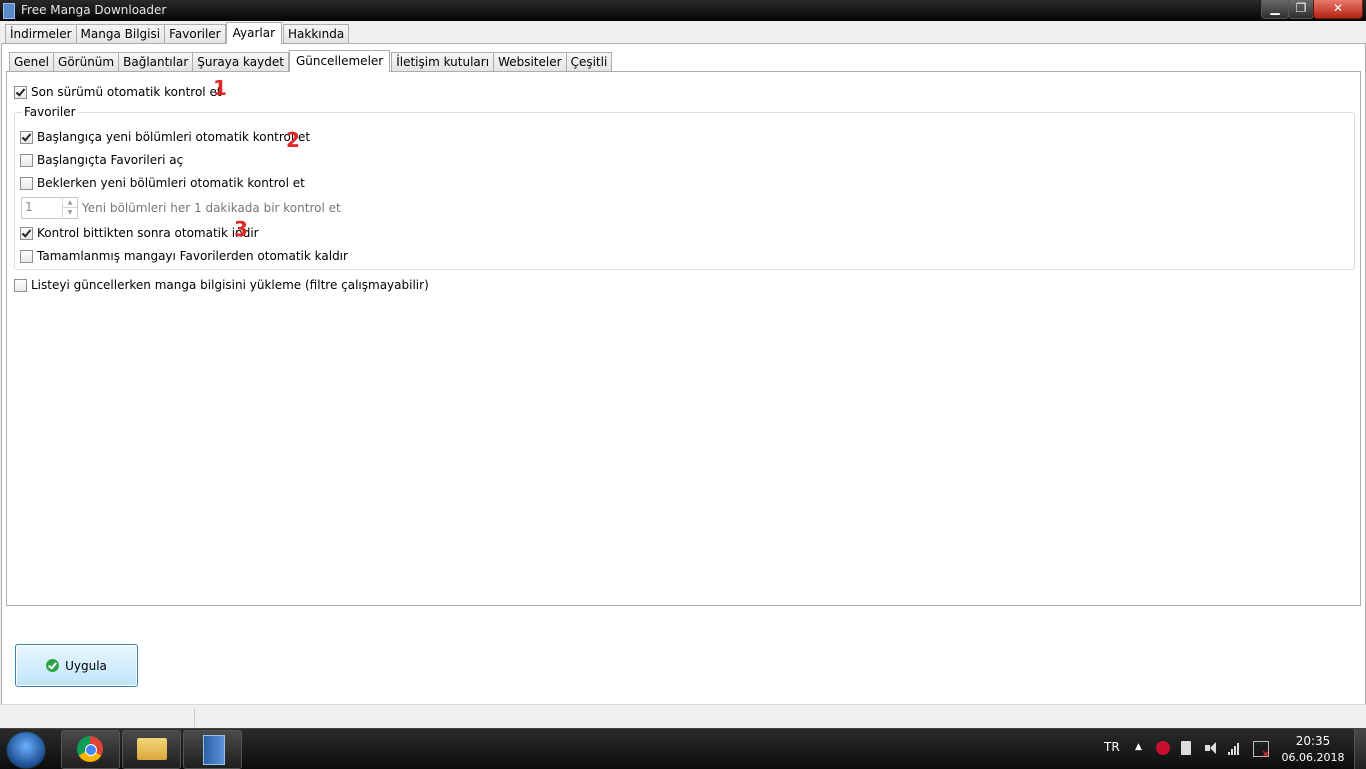  What do you see at coordinates (26, 137) in the screenshot?
I see `check-new-on-start-checkbox` at bounding box center [26, 137].